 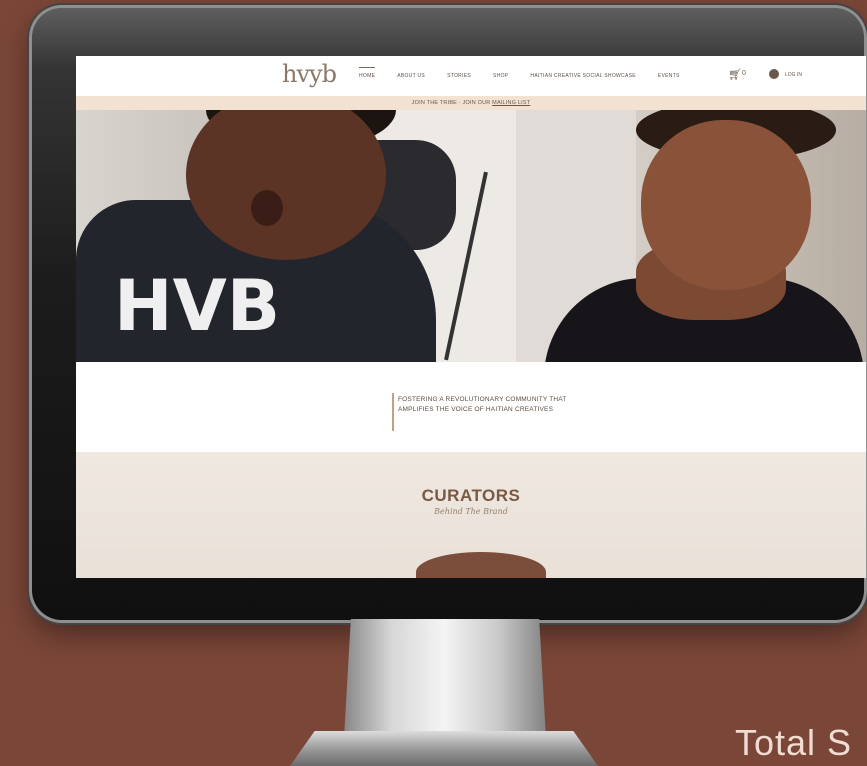 I want to click on curators-photo, so click(x=481, y=565).